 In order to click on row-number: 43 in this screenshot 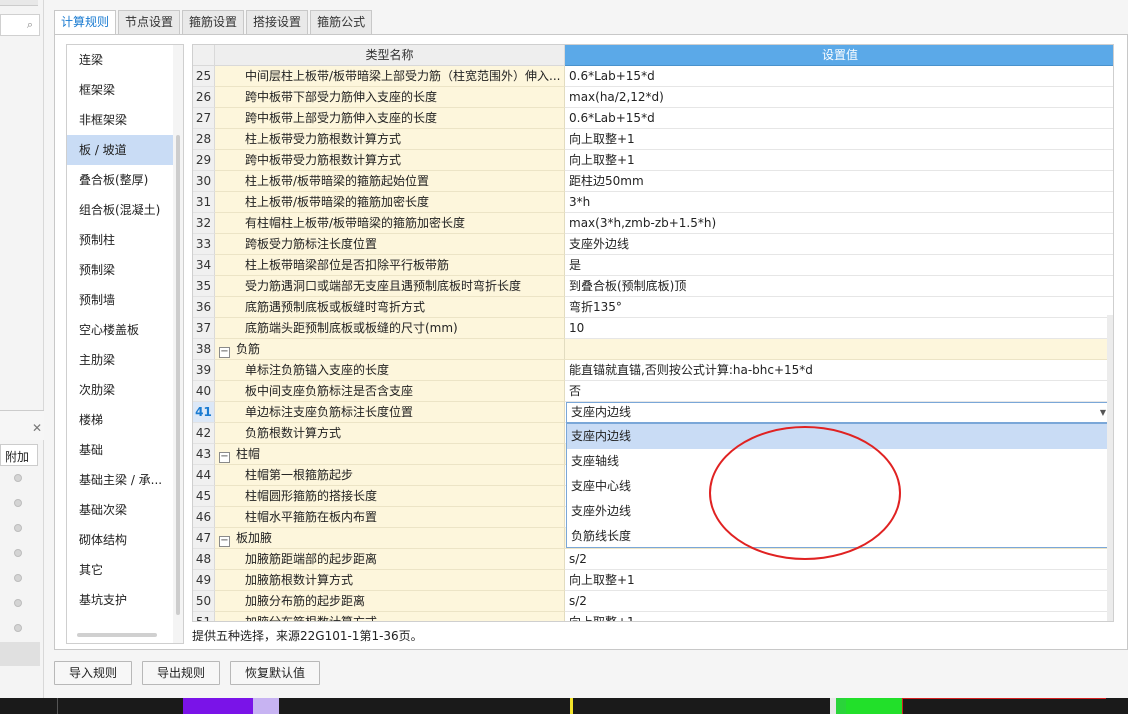, I will do `click(204, 454)`.